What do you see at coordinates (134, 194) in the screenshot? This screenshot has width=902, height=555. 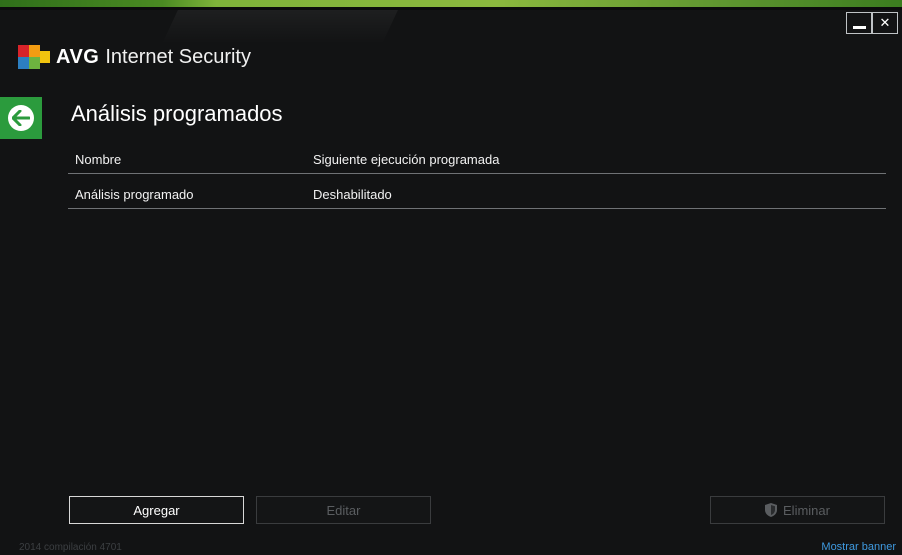 I see `row-name: Análisis programado` at bounding box center [134, 194].